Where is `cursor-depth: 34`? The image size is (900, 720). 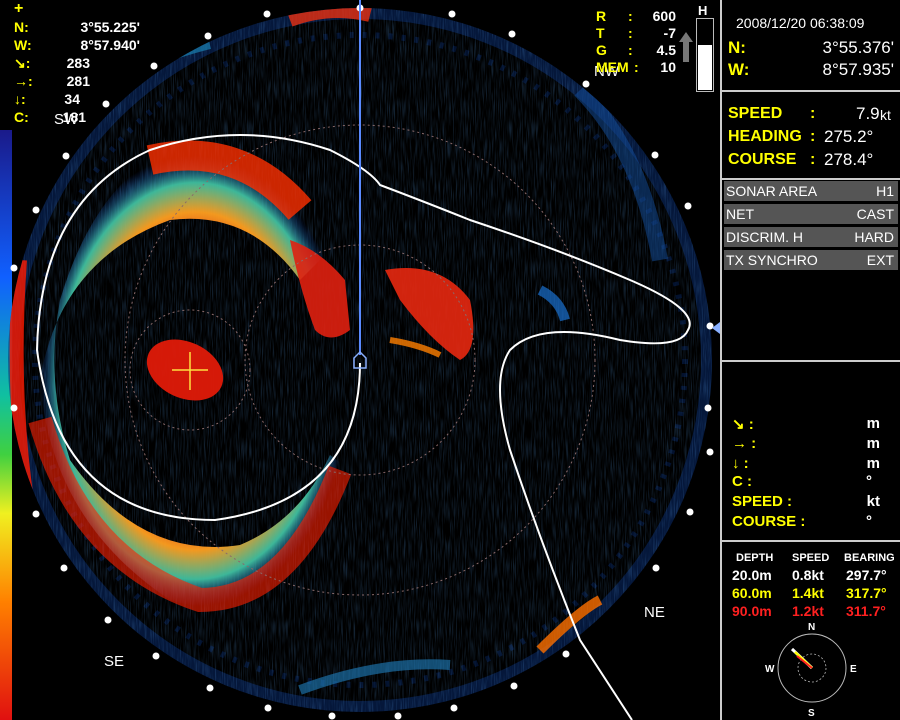
cursor-depth: 34 is located at coordinates (72, 99).